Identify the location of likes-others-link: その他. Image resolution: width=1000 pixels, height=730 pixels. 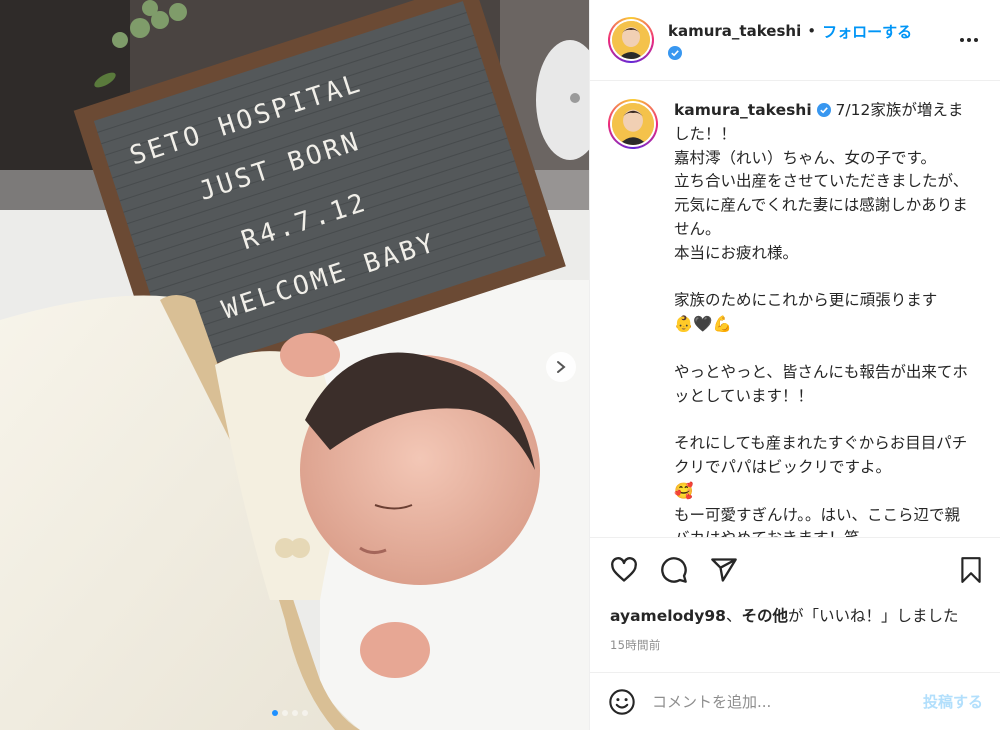
(764, 616).